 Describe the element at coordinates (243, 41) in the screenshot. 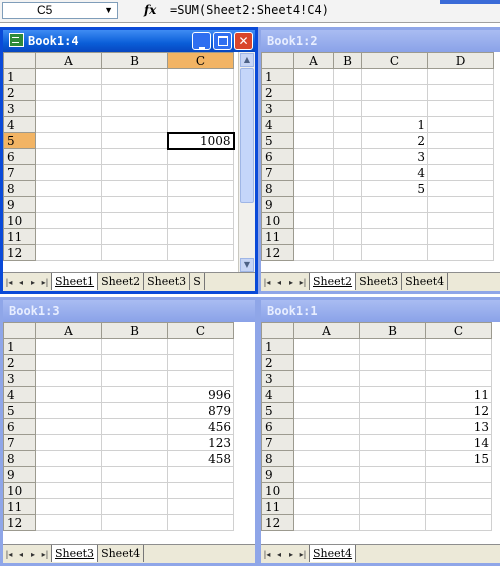

I see `close-button: ✕` at that location.